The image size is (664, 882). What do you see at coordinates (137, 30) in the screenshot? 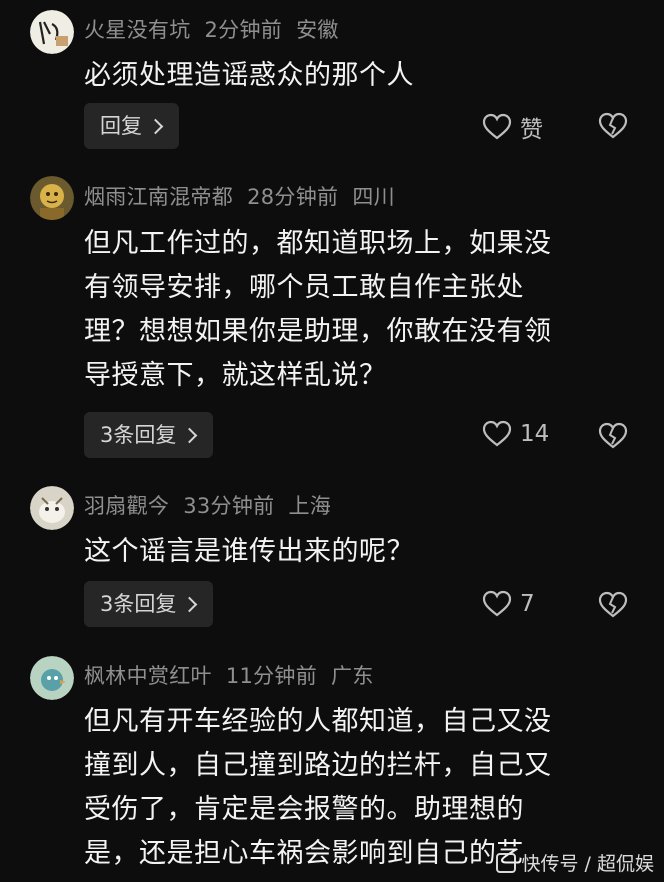
I see `username: 火星没有坑` at bounding box center [137, 30].